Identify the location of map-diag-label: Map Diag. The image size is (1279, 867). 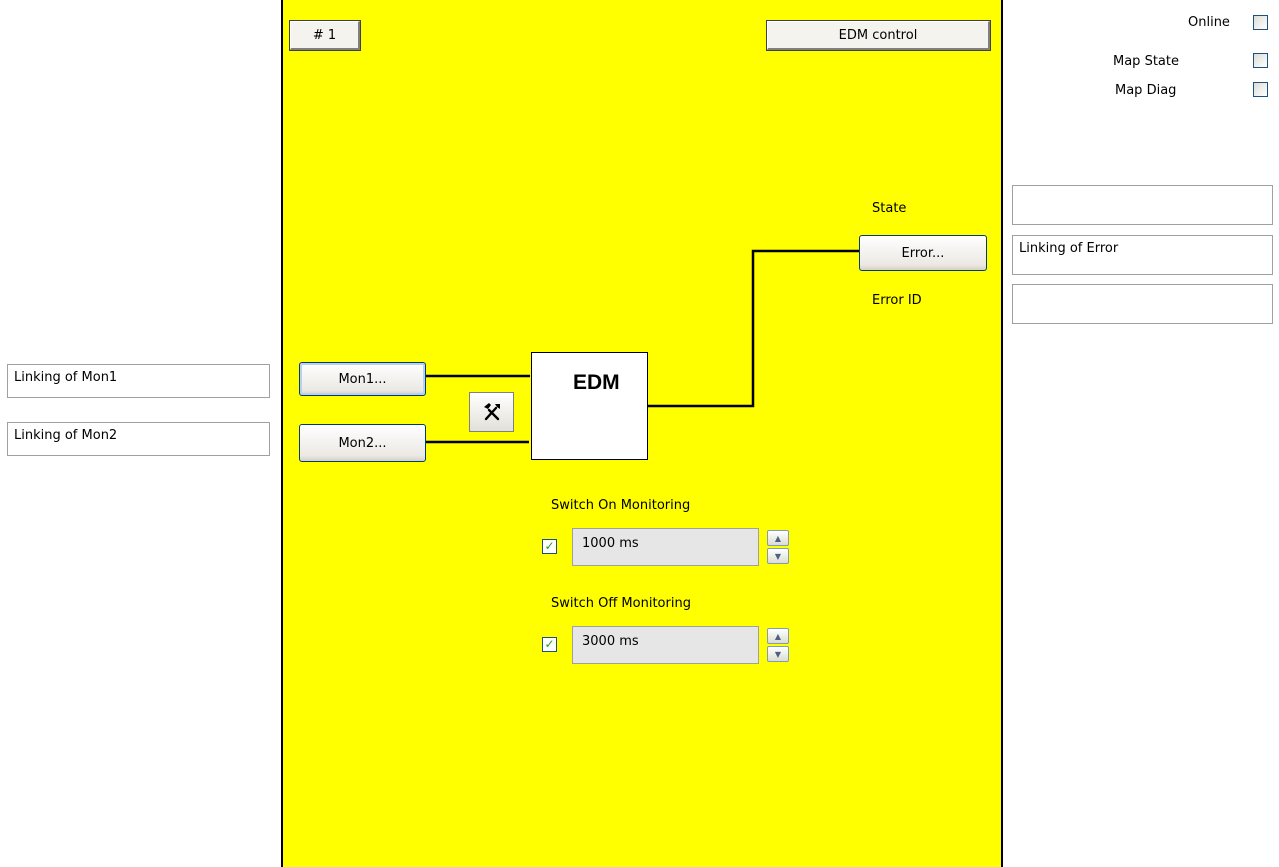
(1146, 90).